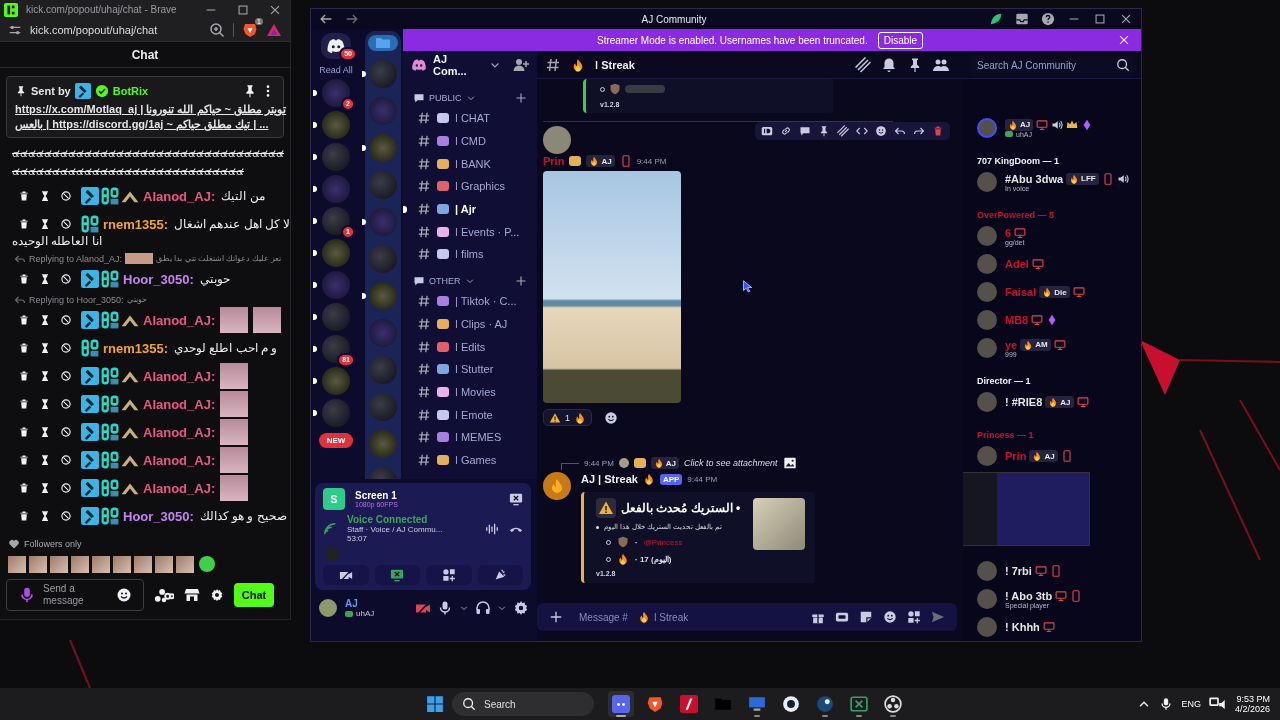 This screenshot has width=1280, height=720. What do you see at coordinates (376, 495) in the screenshot?
I see `stream-title: Screen 1` at bounding box center [376, 495].